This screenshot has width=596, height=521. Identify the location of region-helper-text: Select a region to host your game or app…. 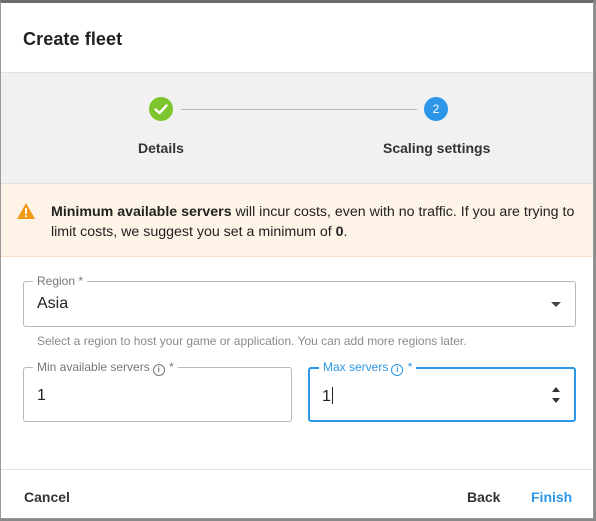
(252, 341).